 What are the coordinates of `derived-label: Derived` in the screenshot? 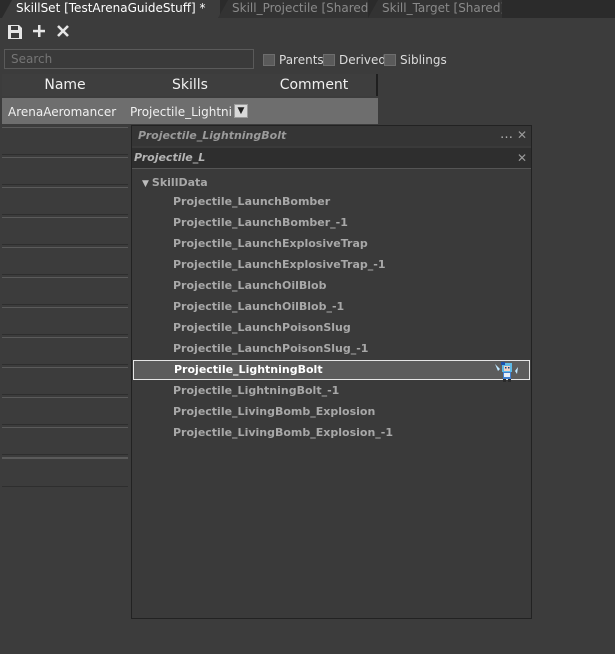 It's located at (362, 60).